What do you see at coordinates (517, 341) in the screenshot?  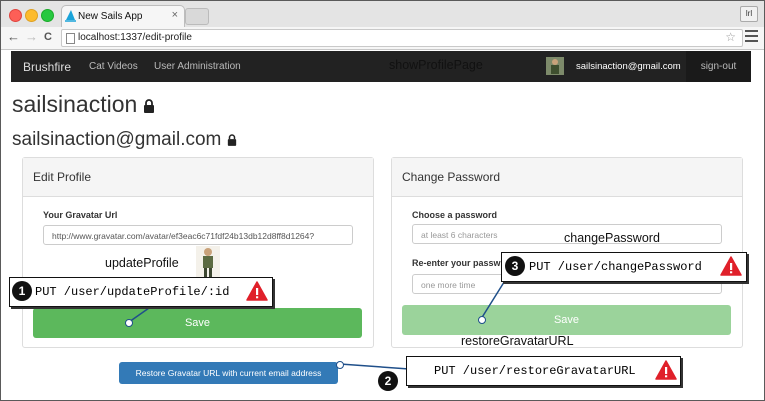 I see `annotation-restore-gravatar-url: restoreGravatarURL` at bounding box center [517, 341].